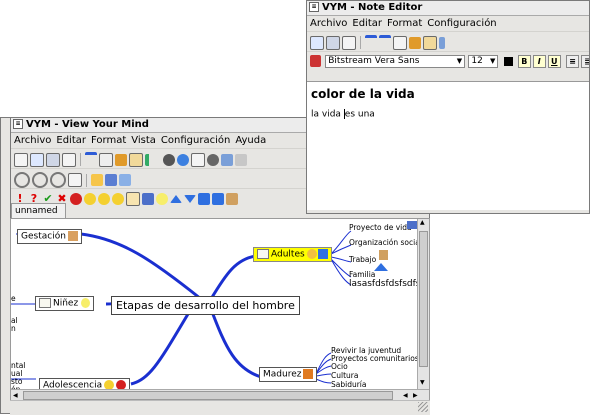  Describe the element at coordinates (315, 61) in the screenshot. I see `font-icon` at that location.